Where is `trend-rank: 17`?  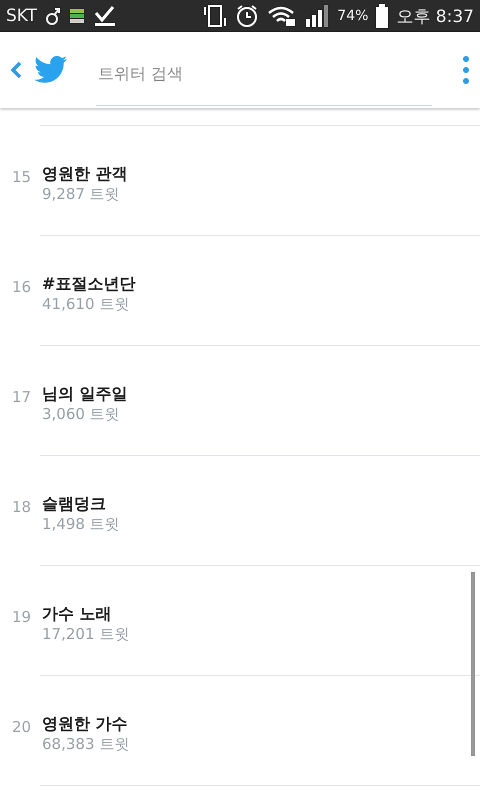
trend-rank: 17 is located at coordinates (22, 397).